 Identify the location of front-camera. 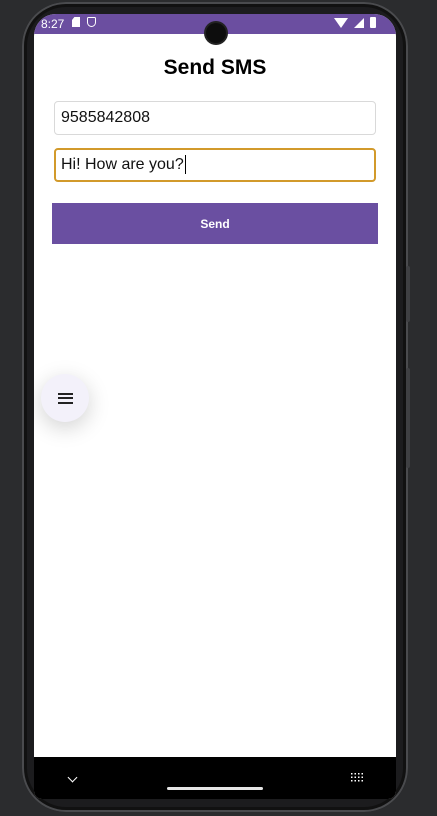
(216, 33).